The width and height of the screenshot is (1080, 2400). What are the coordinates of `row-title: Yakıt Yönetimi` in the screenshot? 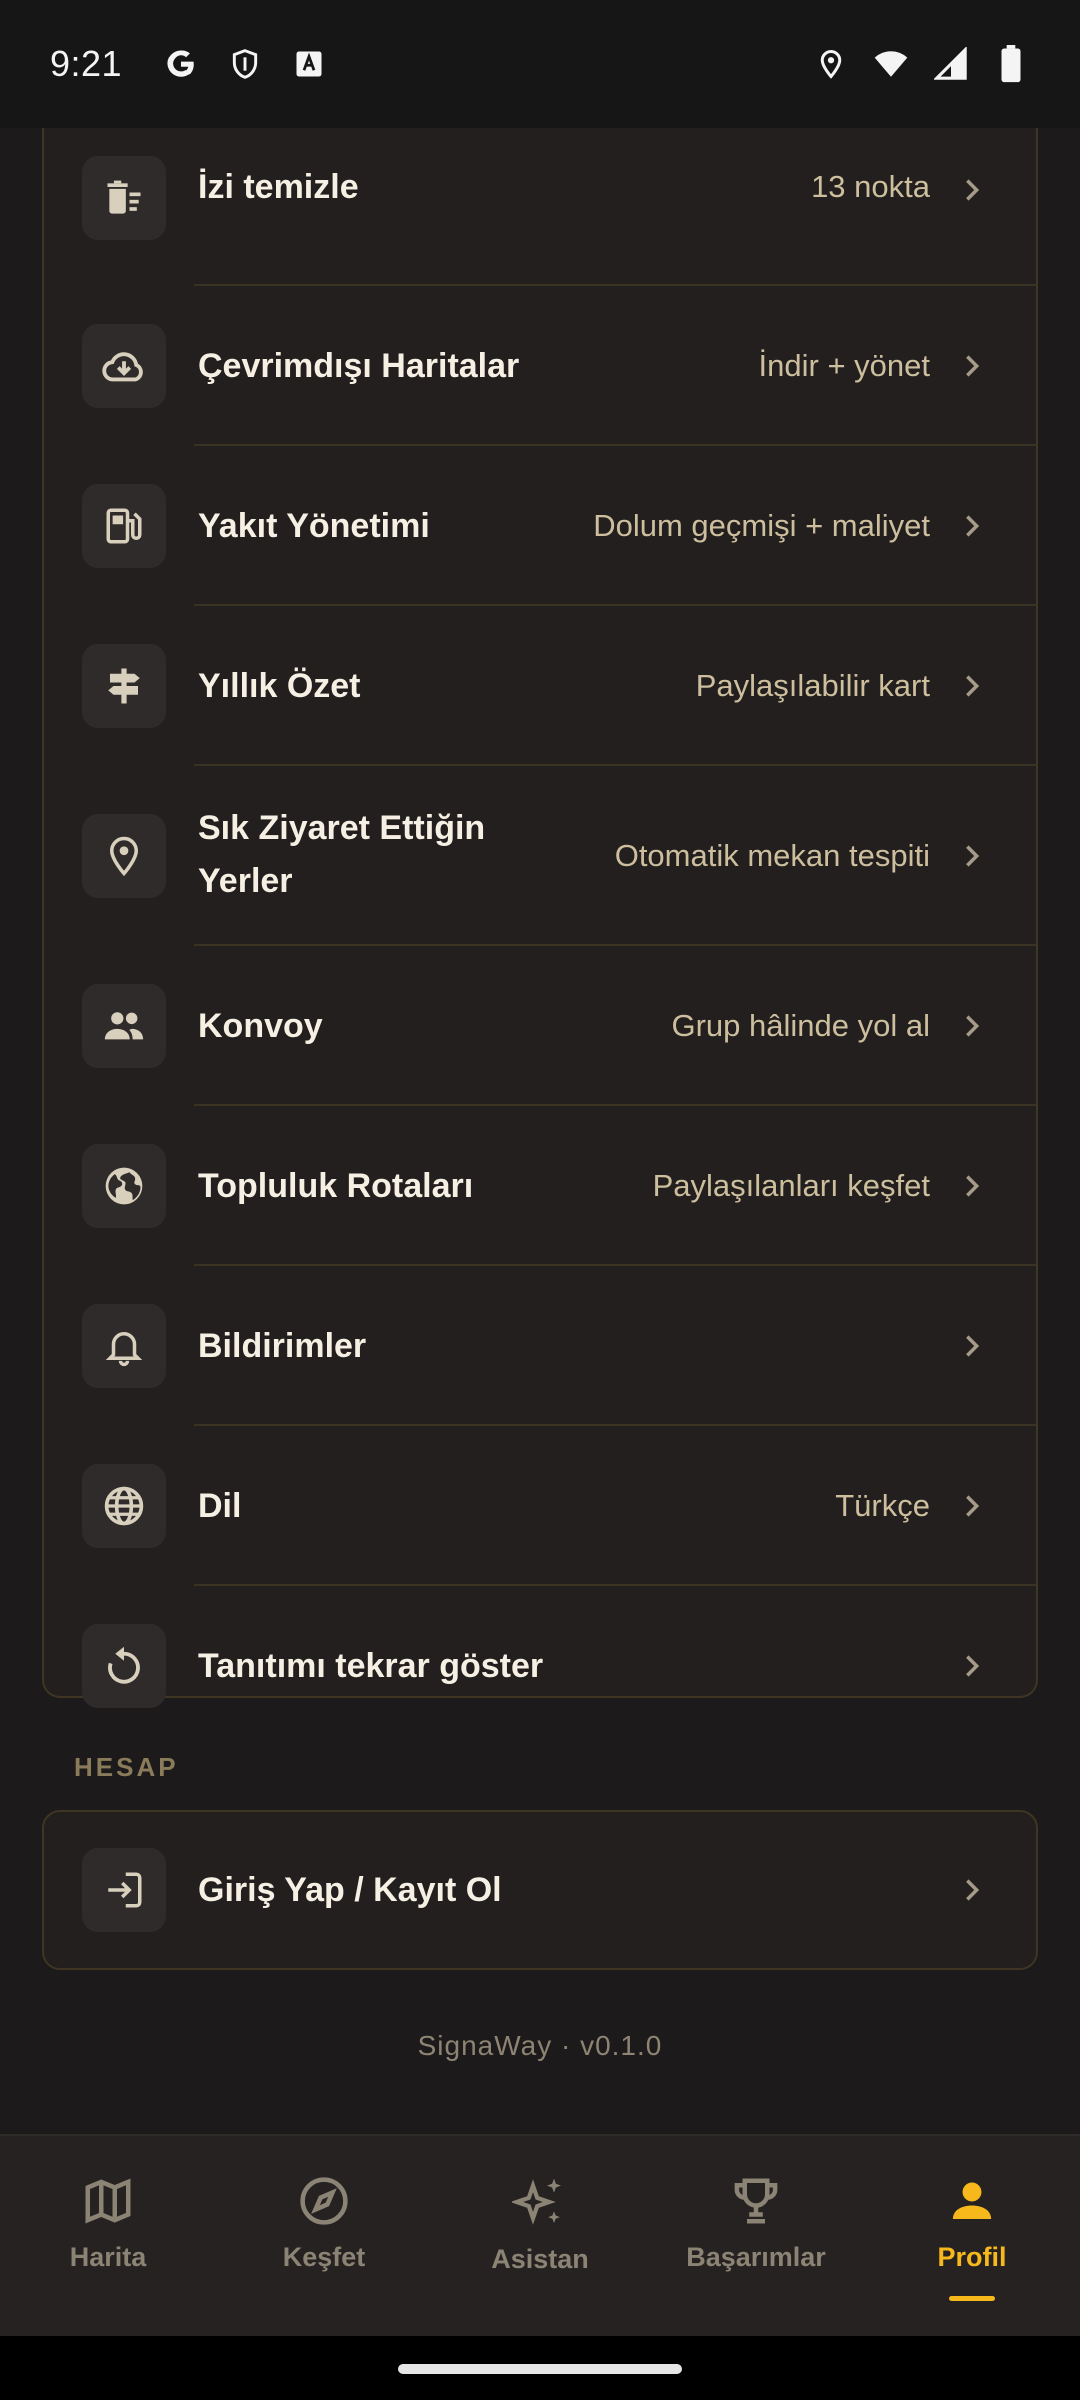 It's located at (314, 526).